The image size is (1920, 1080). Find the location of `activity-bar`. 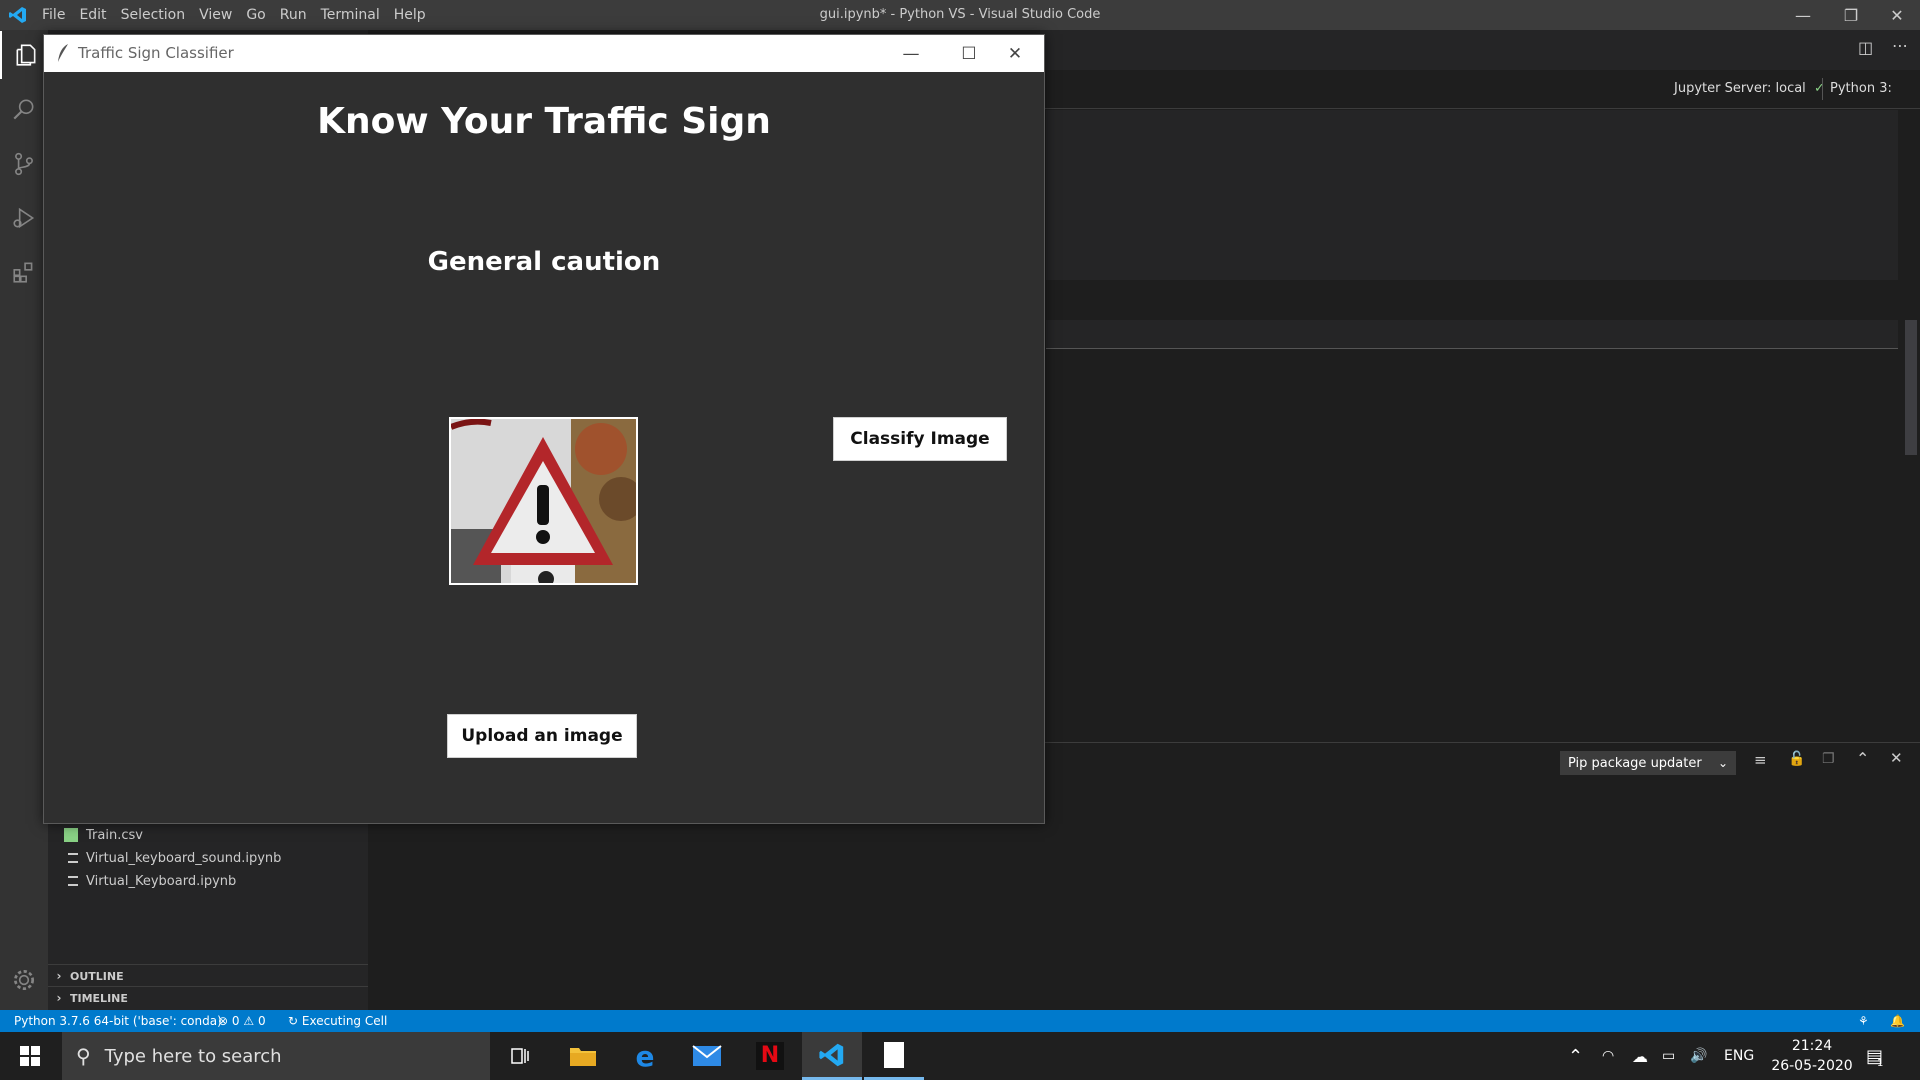

activity-bar is located at coordinates (24, 520).